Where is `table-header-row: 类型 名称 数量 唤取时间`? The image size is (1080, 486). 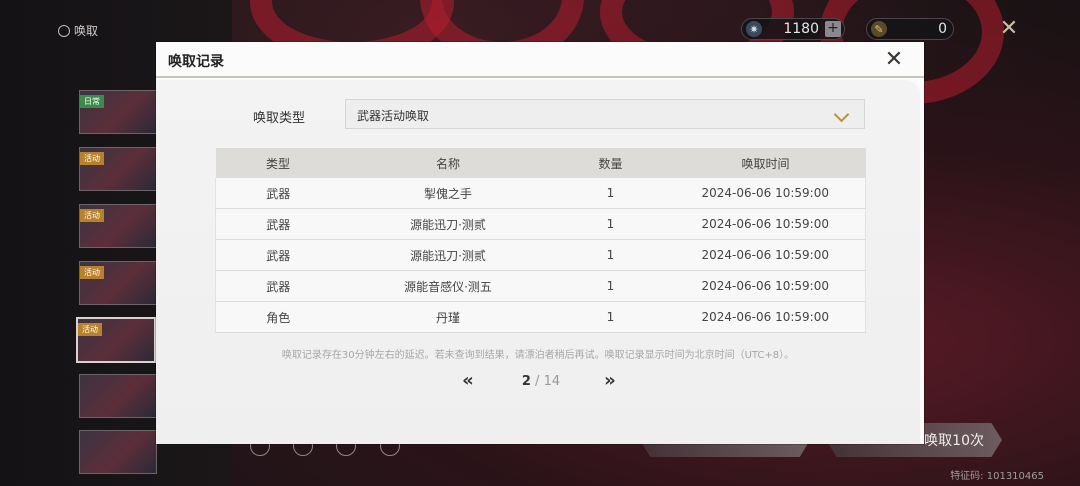 table-header-row: 类型 名称 数量 唤取时间 is located at coordinates (540, 163).